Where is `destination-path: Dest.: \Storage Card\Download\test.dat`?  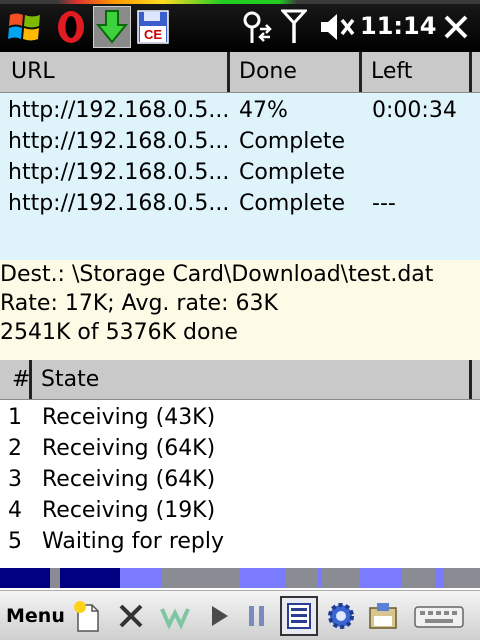 destination-path: Dest.: \Storage Card\Download\test.dat is located at coordinates (217, 274).